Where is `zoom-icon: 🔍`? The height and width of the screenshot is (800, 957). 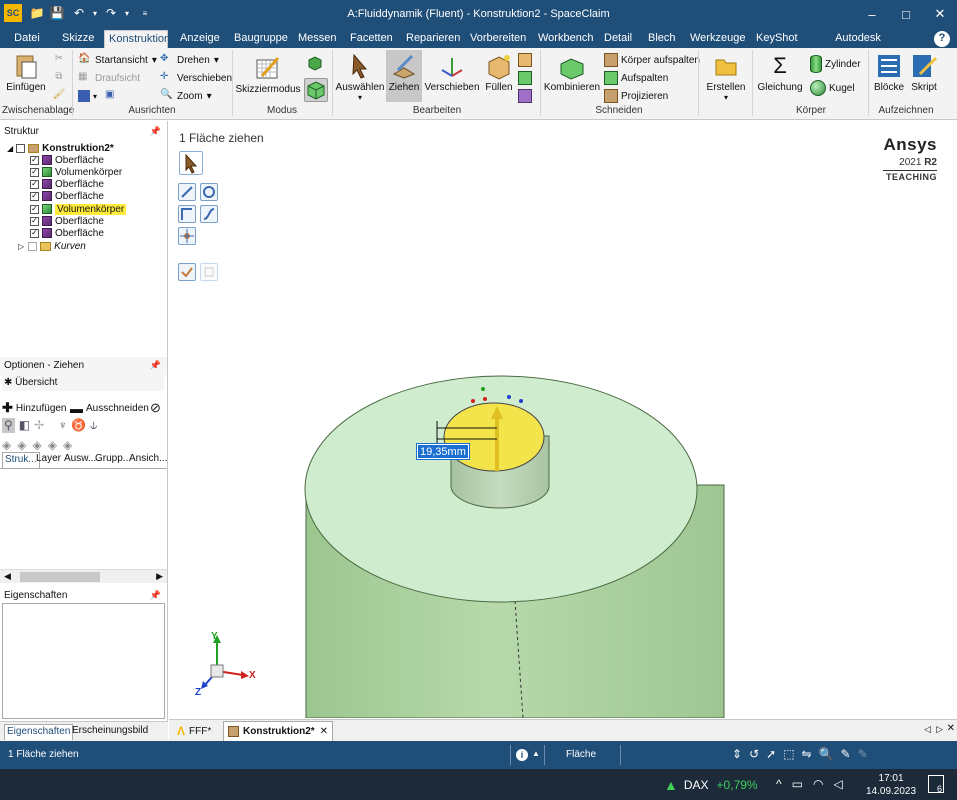
zoom-icon: 🔍 is located at coordinates (826, 754).